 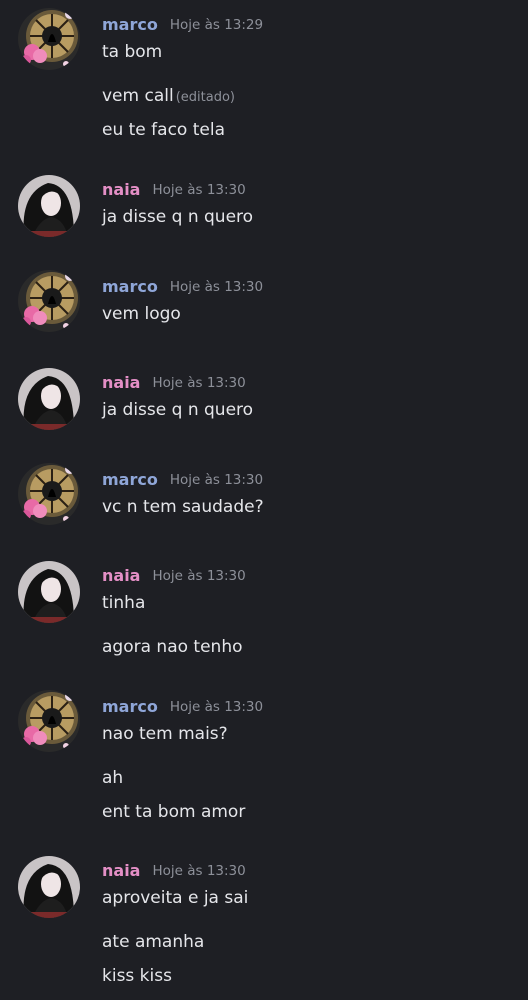 What do you see at coordinates (132, 52) in the screenshot?
I see `message-text: ta bom` at bounding box center [132, 52].